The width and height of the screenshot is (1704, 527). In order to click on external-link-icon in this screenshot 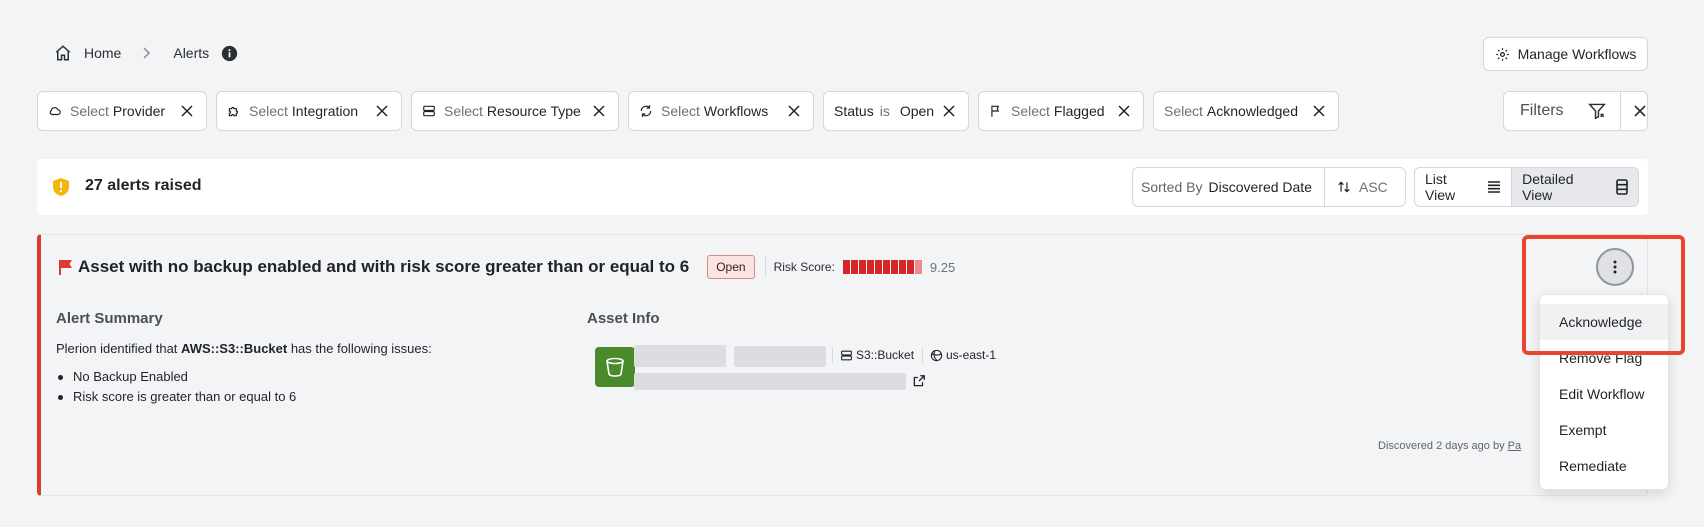, I will do `click(919, 381)`.